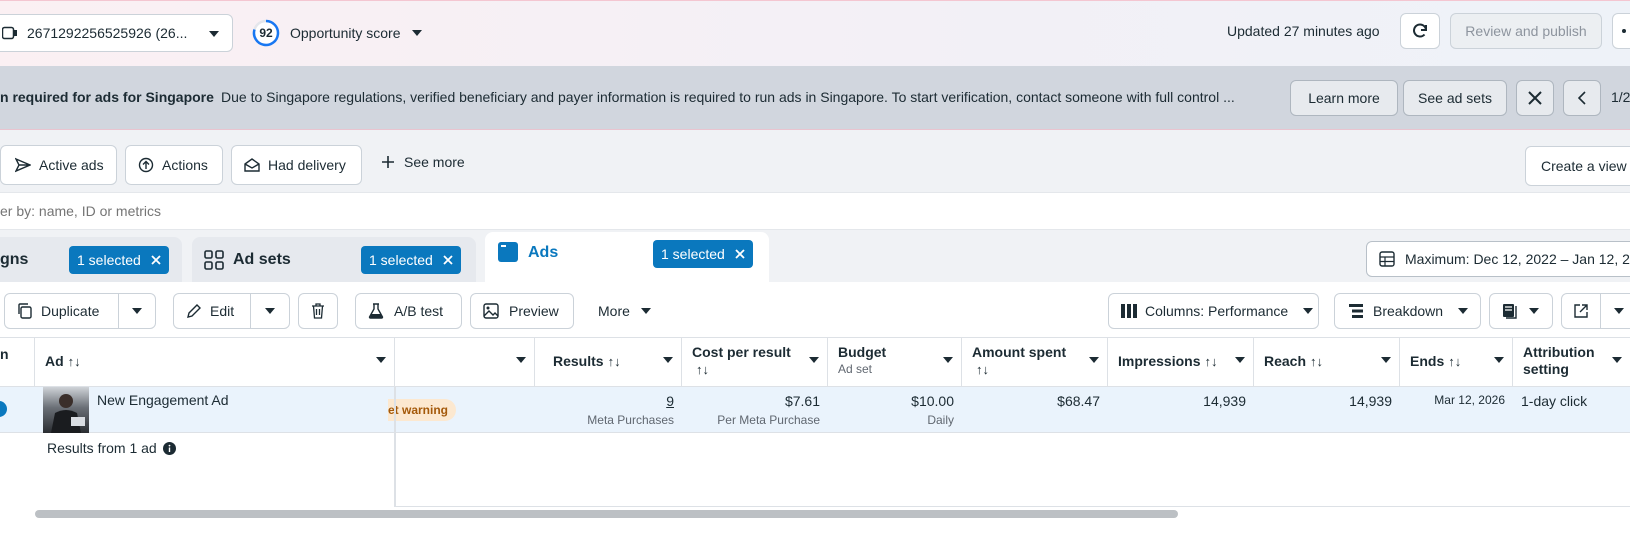 The width and height of the screenshot is (1630, 558). What do you see at coordinates (194, 311) in the screenshot?
I see `pencil-icon` at bounding box center [194, 311].